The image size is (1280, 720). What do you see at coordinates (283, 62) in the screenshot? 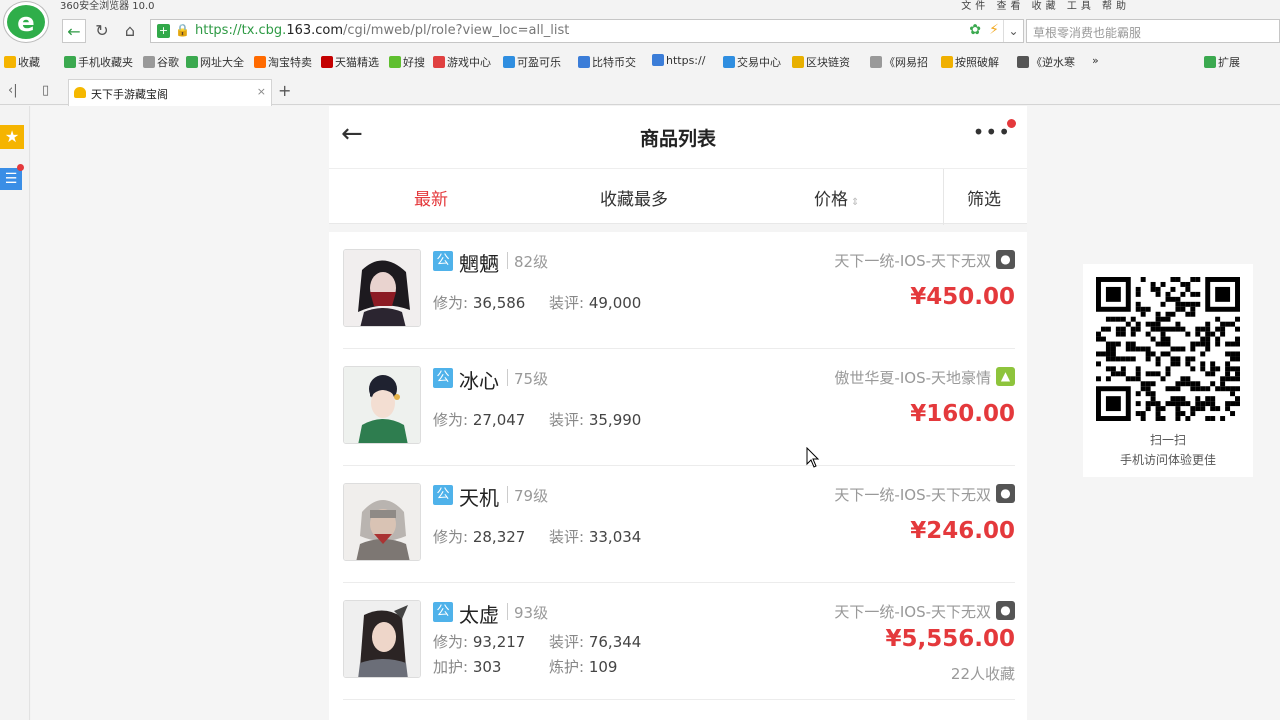
I see `bookmark-item: 淘宝特卖` at bounding box center [283, 62].